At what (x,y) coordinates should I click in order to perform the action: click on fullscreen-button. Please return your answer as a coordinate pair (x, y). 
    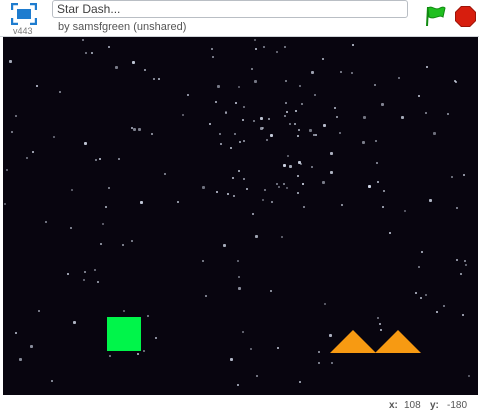
    Looking at the image, I should click on (24, 14).